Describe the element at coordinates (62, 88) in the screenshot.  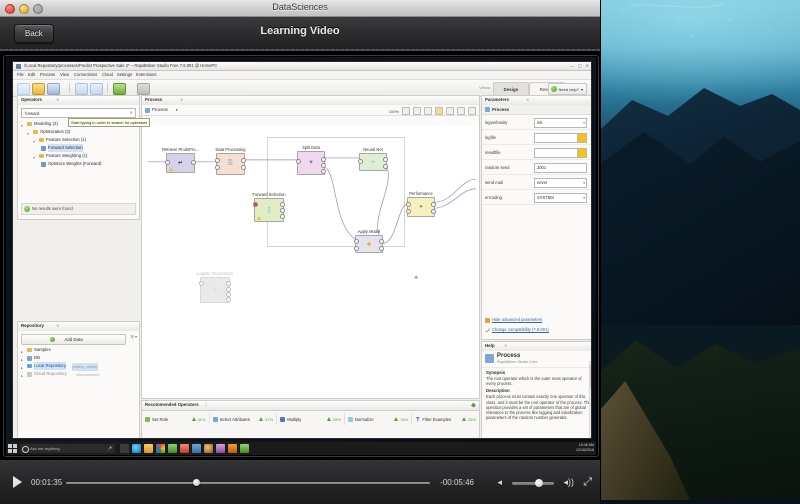
I see `save-dropdown-icon` at that location.